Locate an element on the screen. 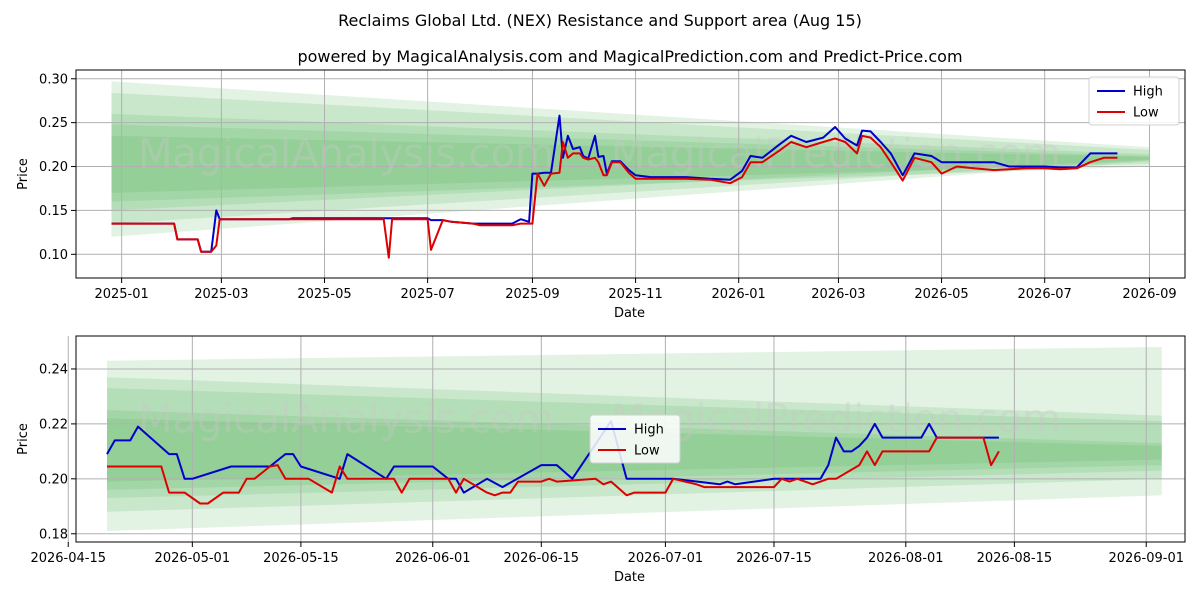 The image size is (1200, 604). x-tick-label: 2026-05-15 is located at coordinates (301, 558).